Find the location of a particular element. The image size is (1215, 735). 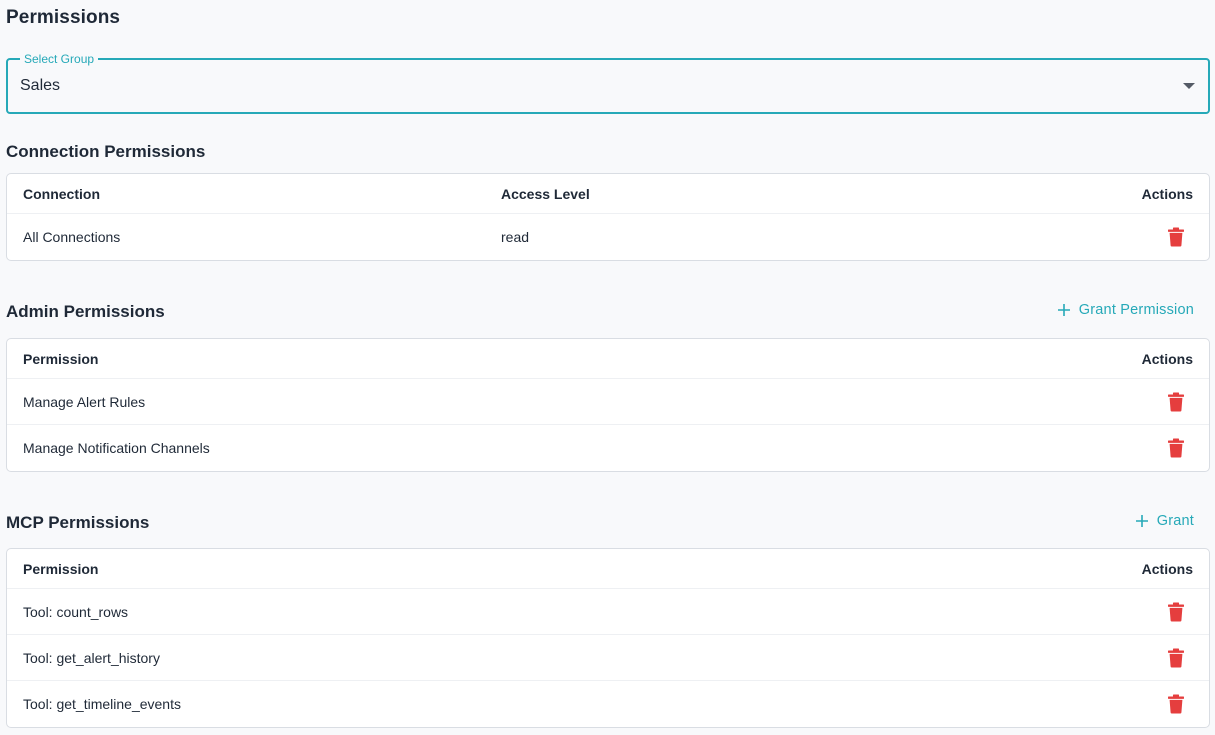

access-level-cell: read is located at coordinates (515, 237).